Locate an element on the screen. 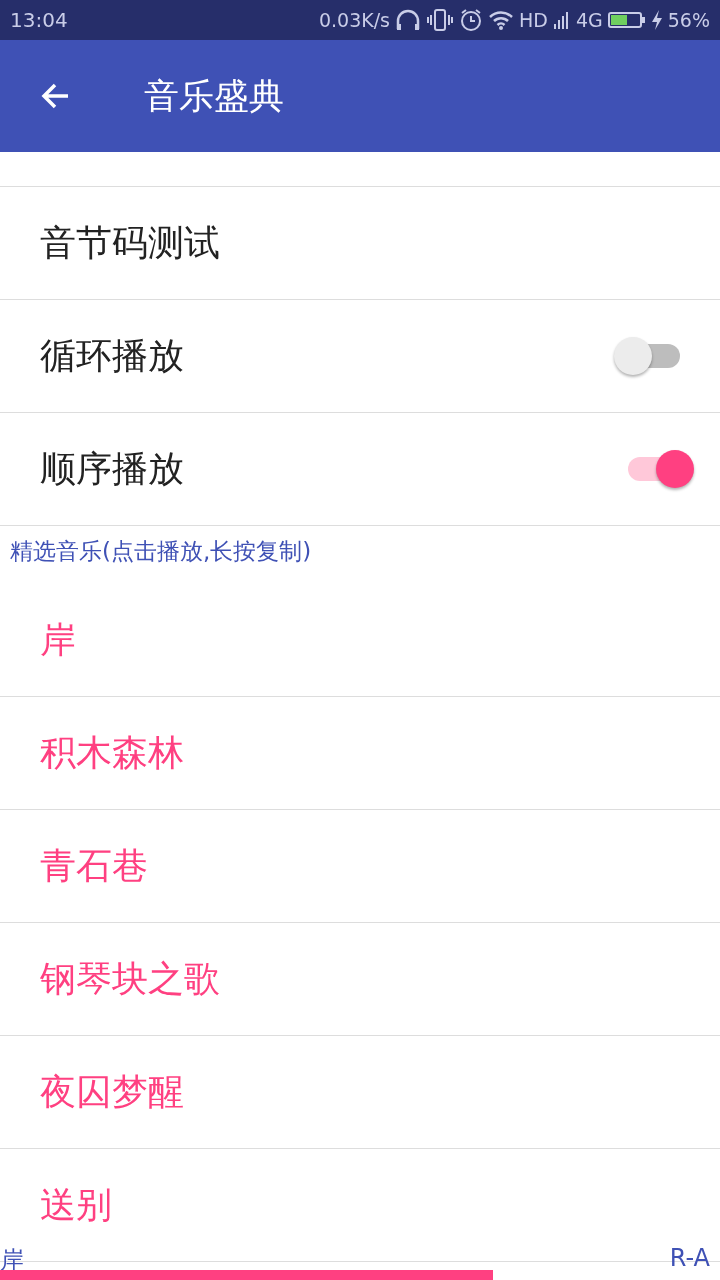 This screenshot has width=720, height=1280. network-speed: 0.03K/s is located at coordinates (354, 20).